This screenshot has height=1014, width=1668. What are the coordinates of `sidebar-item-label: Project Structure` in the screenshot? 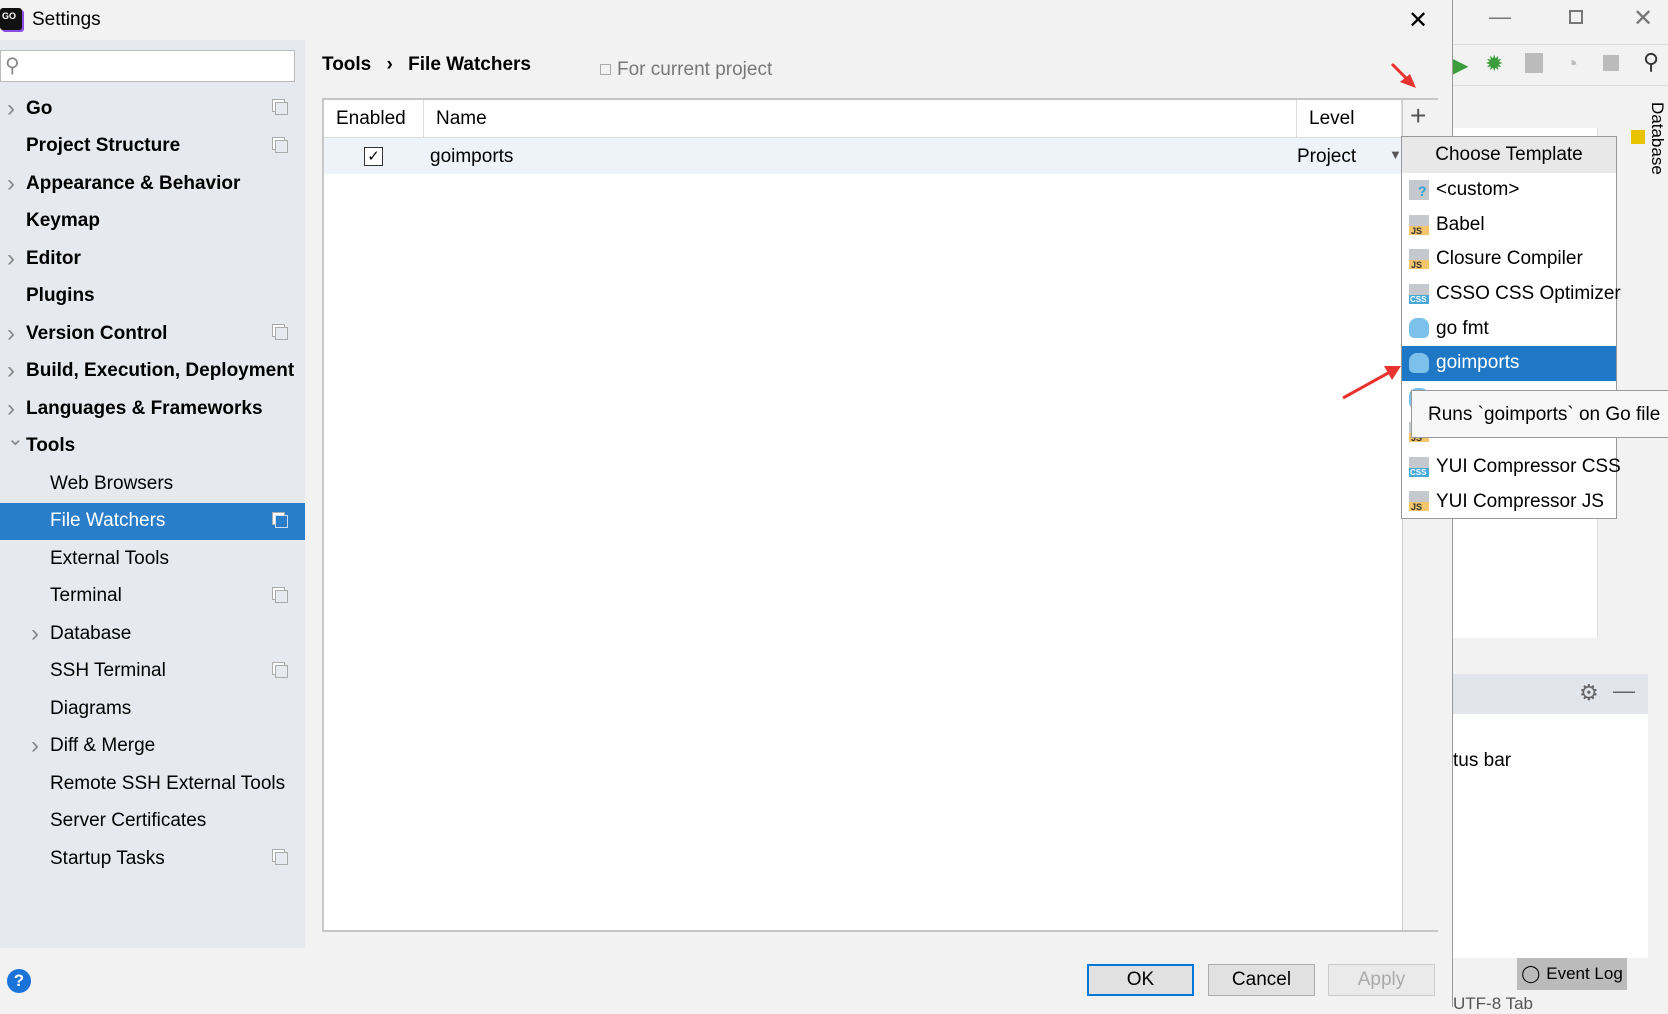 It's located at (103, 145).